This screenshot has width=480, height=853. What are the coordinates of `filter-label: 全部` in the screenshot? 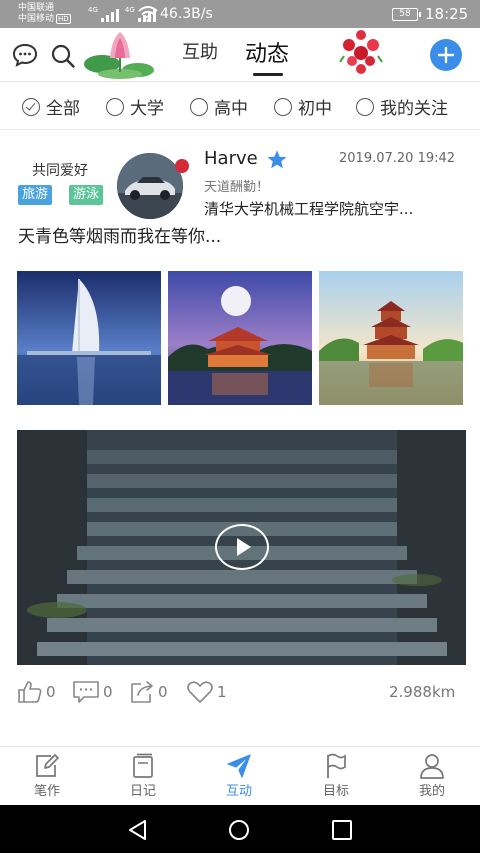 It's located at (63, 109).